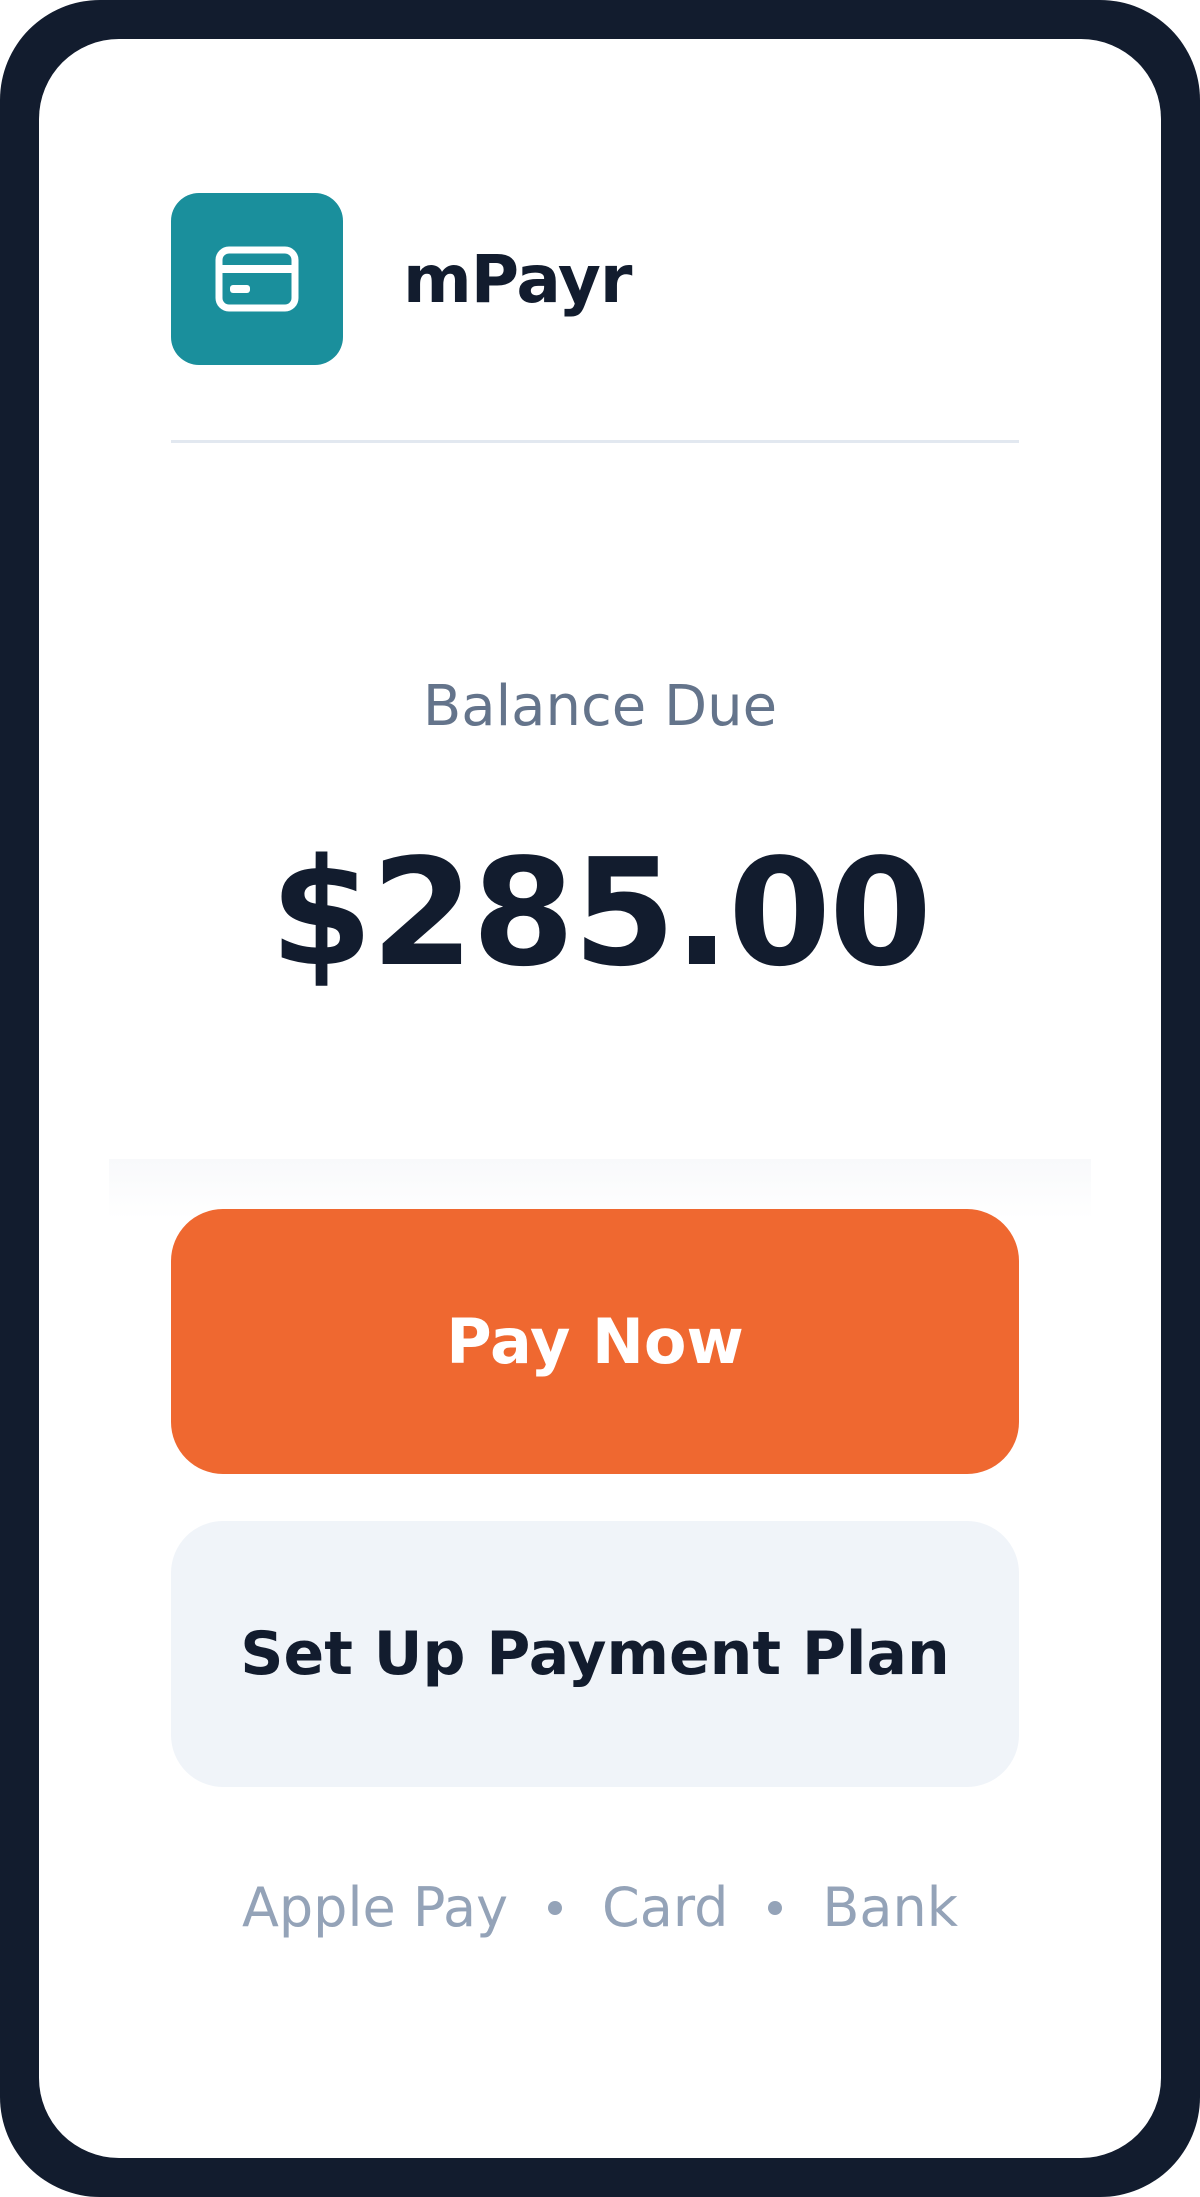 The height and width of the screenshot is (2197, 1200). Describe the element at coordinates (595, 1654) in the screenshot. I see `payment-plan-button: Set Up Payment Plan` at that location.